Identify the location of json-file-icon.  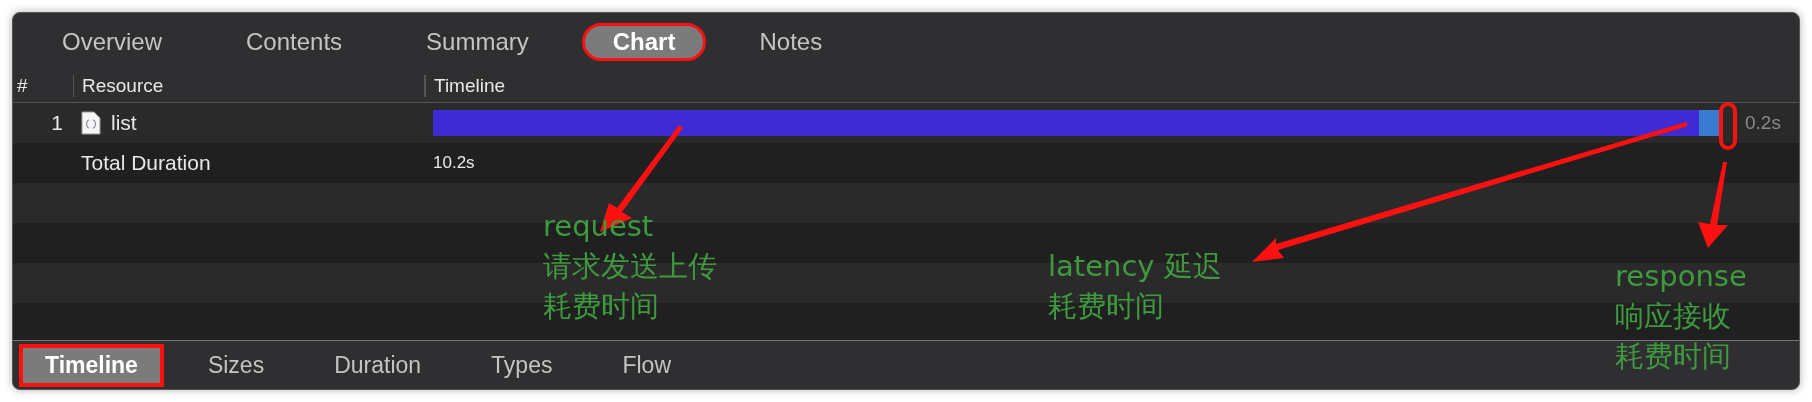
(91, 123).